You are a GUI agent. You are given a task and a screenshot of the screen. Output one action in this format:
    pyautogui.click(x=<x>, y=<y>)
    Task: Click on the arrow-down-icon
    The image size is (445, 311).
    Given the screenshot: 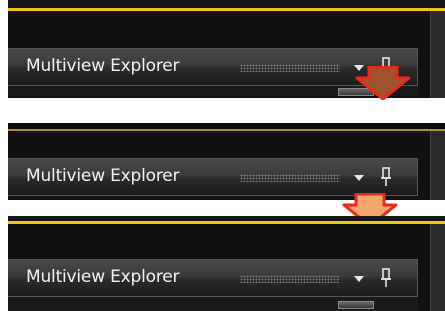 What is the action you would take?
    pyautogui.click(x=383, y=83)
    